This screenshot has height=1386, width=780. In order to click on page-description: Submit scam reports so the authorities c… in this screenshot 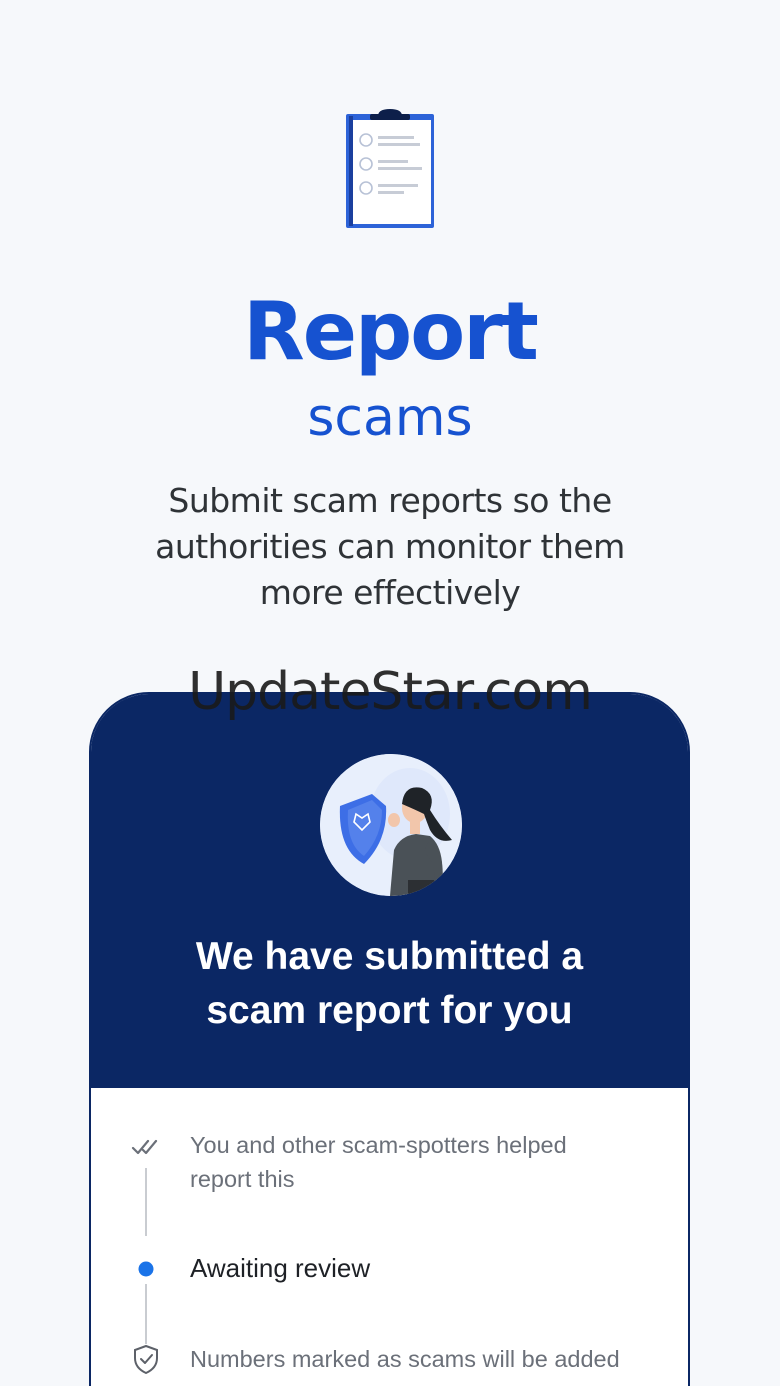, I will do `click(390, 546)`.